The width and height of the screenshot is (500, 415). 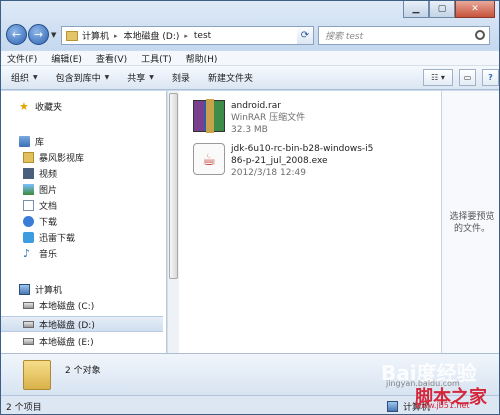 I want to click on file-date: 2012/3/18 12:49, so click(x=268, y=173).